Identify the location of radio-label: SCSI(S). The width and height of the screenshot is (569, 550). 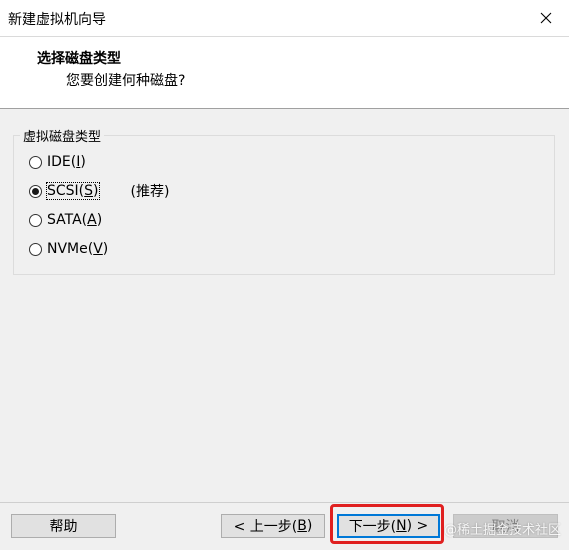
(73, 191).